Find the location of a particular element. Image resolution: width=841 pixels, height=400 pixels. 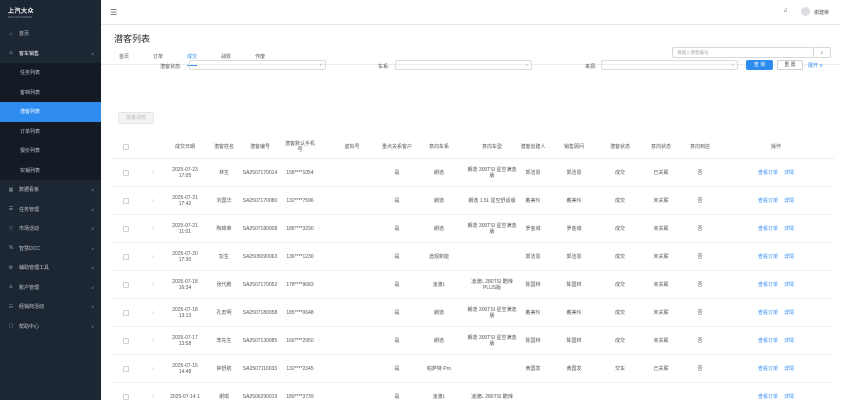

cell-model: 朗逸 1.5L 星空舒适版 is located at coordinates (492, 200).